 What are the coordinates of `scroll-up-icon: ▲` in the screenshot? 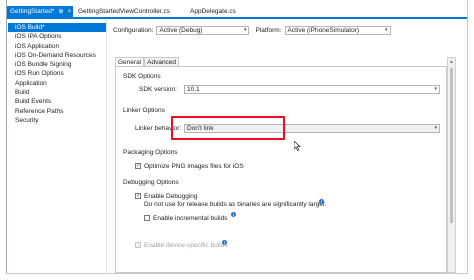 It's located at (451, 62).